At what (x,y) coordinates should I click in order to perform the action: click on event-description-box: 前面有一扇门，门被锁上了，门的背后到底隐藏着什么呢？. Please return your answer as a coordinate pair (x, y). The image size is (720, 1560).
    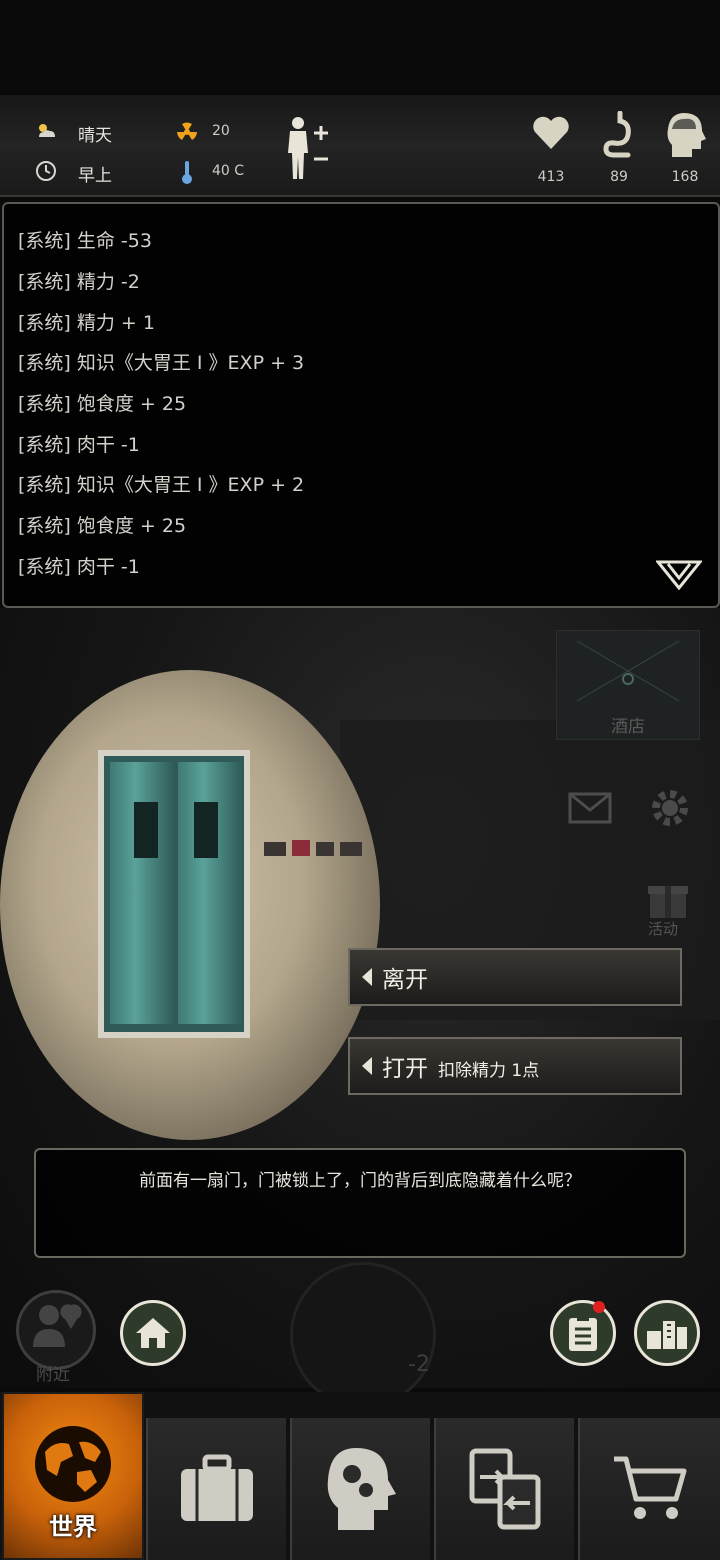
    Looking at the image, I should click on (360, 1203).